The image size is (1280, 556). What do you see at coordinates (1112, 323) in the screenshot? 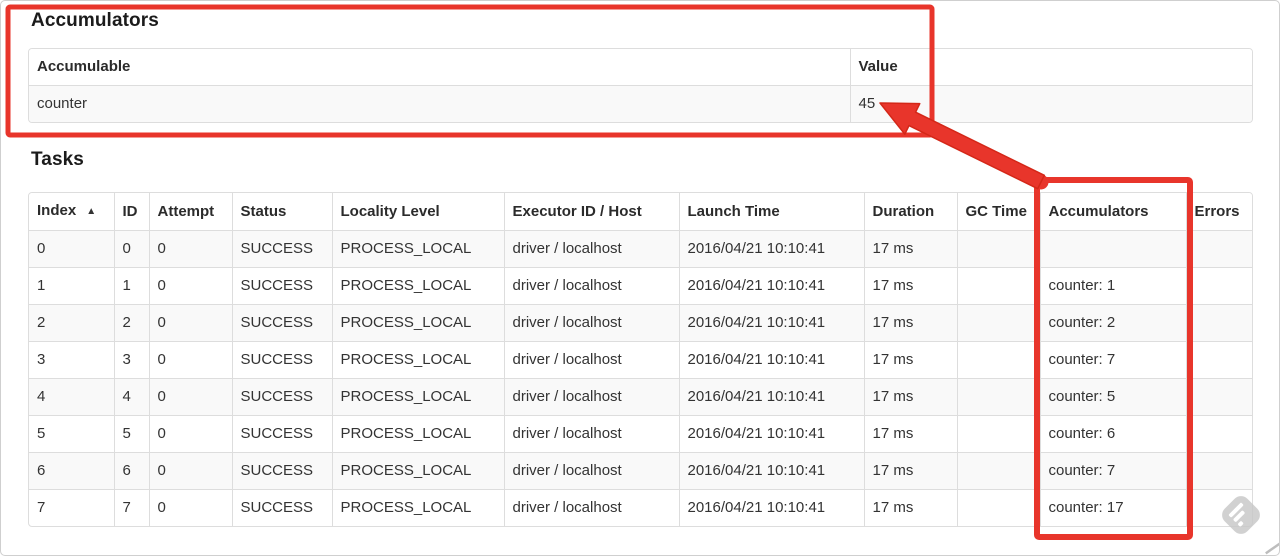
I see `table-cell: counter: 2` at bounding box center [1112, 323].